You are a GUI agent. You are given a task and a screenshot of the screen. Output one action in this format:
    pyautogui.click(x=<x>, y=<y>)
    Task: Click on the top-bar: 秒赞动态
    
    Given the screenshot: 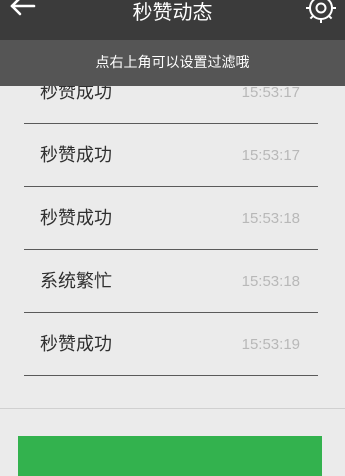 What is the action you would take?
    pyautogui.click(x=172, y=20)
    